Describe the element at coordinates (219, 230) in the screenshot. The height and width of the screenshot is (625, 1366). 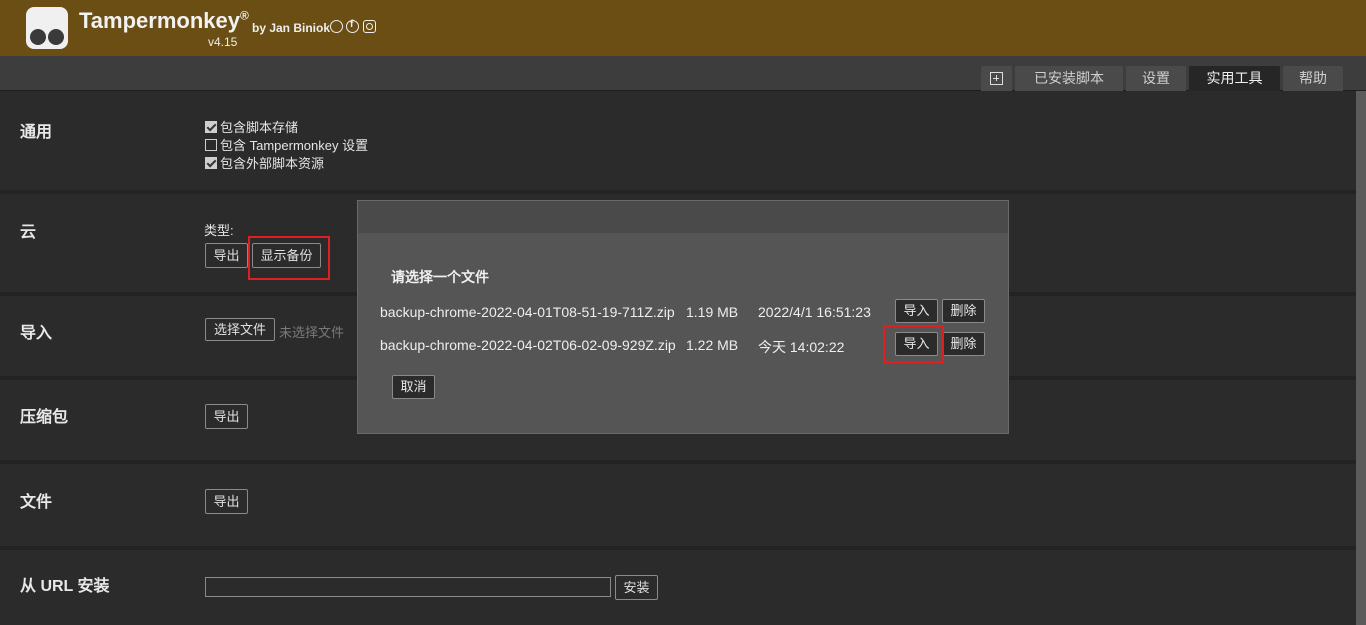
I see `cloud-type-label: 类型:` at that location.